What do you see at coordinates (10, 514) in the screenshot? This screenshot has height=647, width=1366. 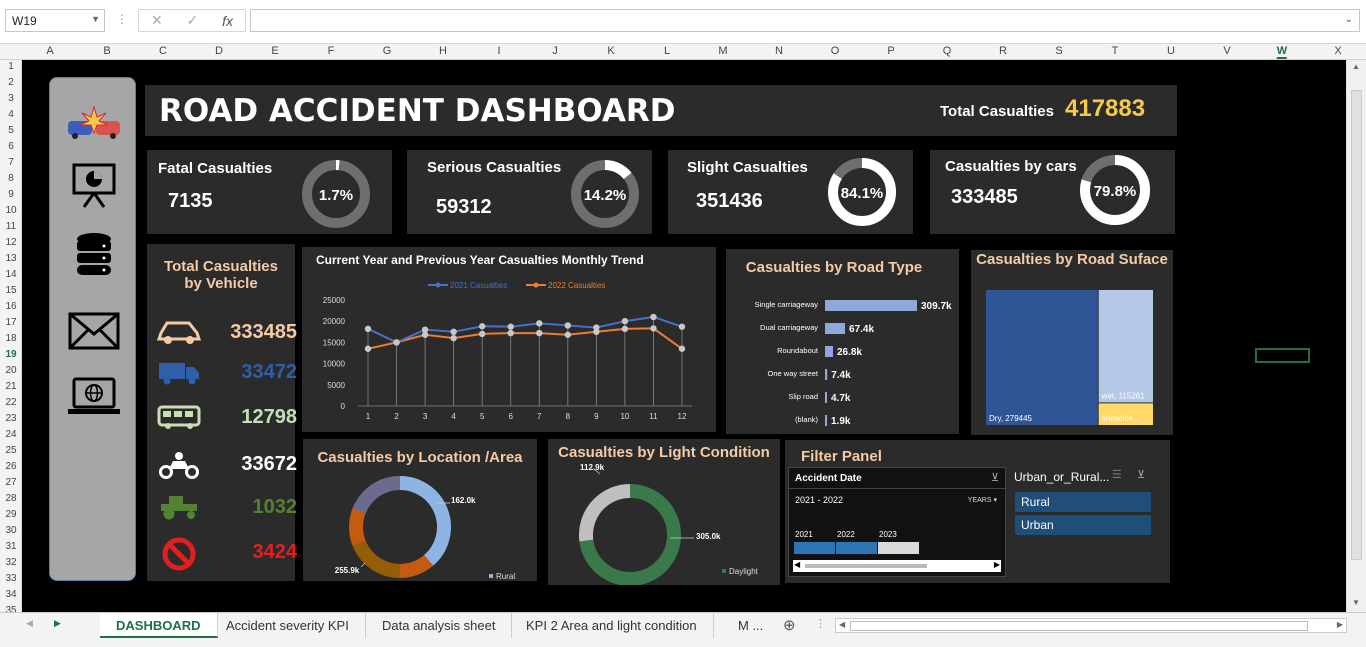 I see `row-header-29: 29` at bounding box center [10, 514].